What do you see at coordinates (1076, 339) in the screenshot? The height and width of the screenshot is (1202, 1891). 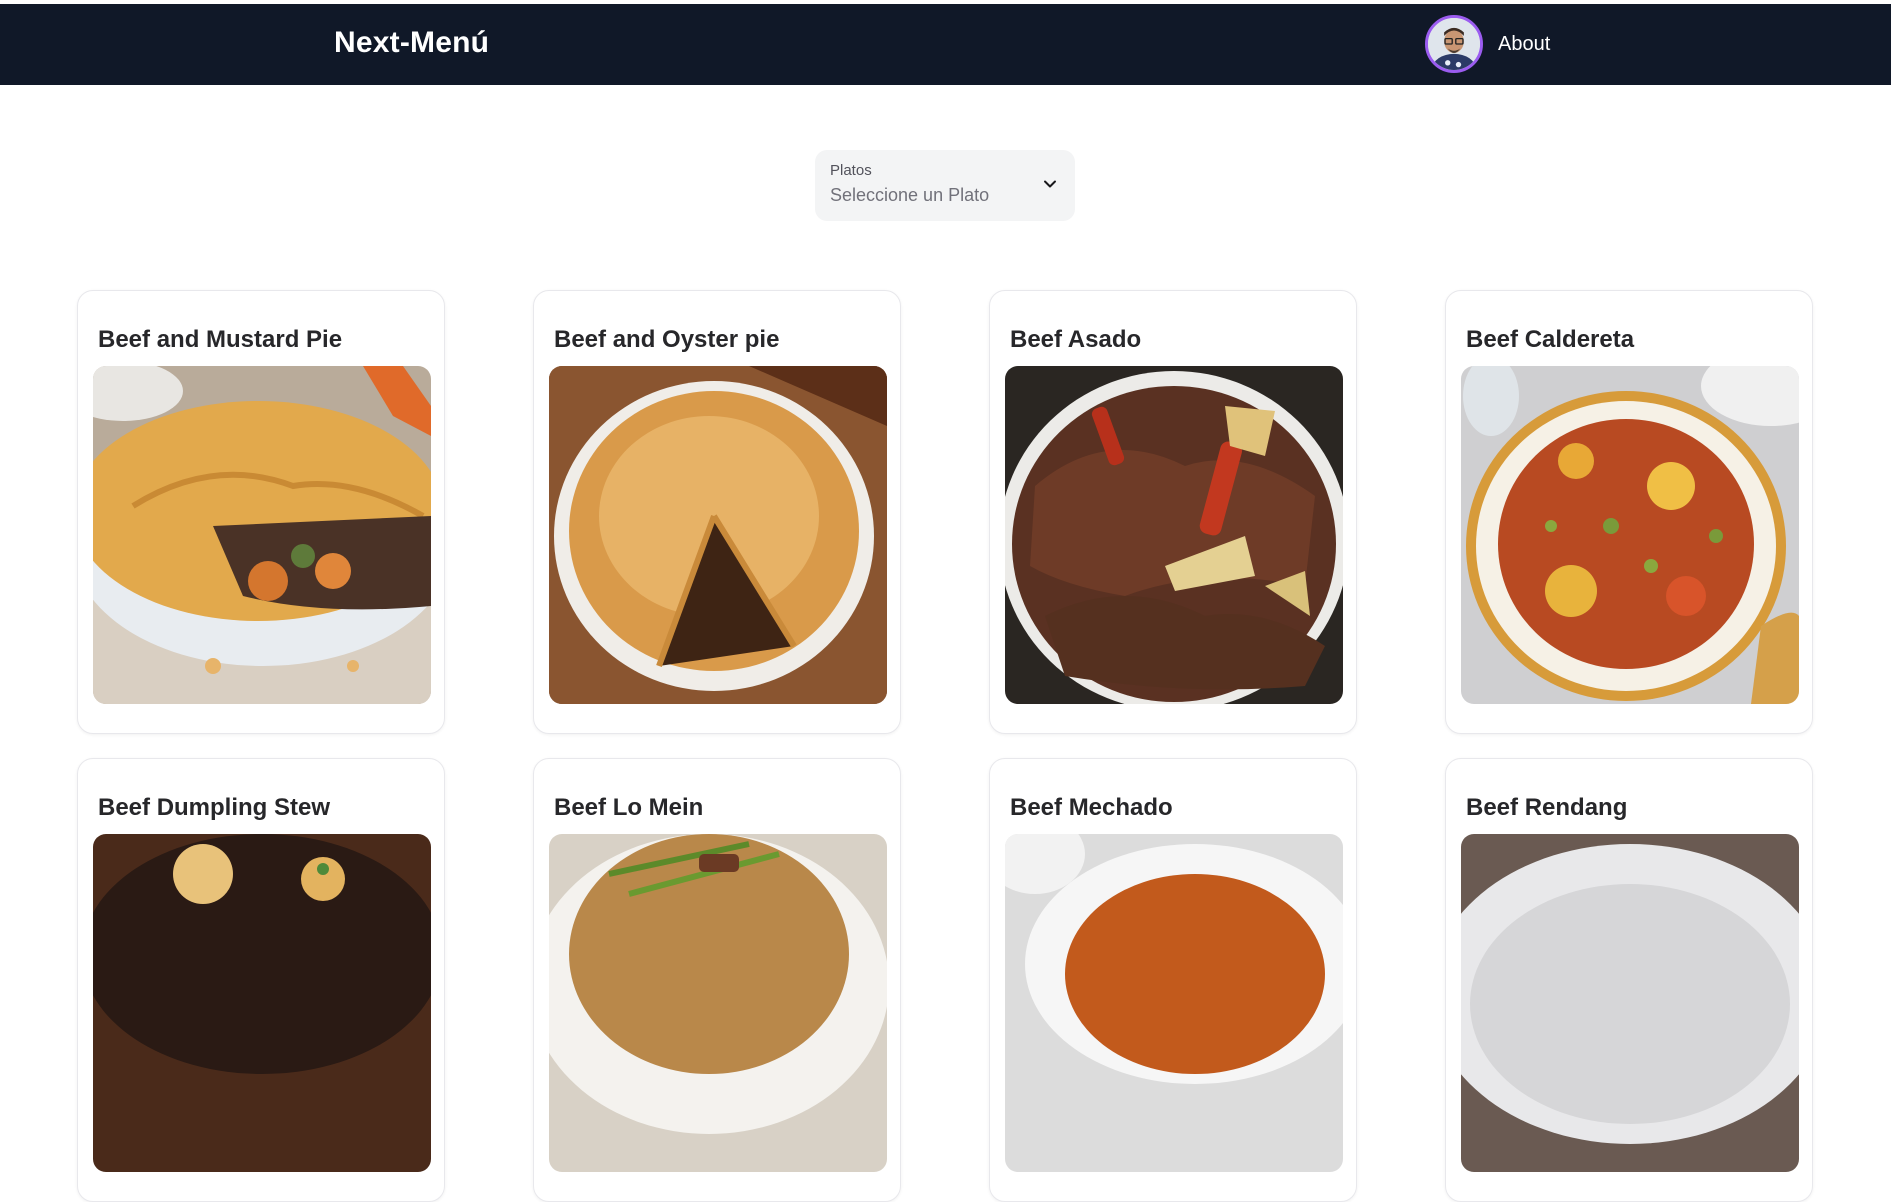 I see `dish-title: Beef Asado` at bounding box center [1076, 339].